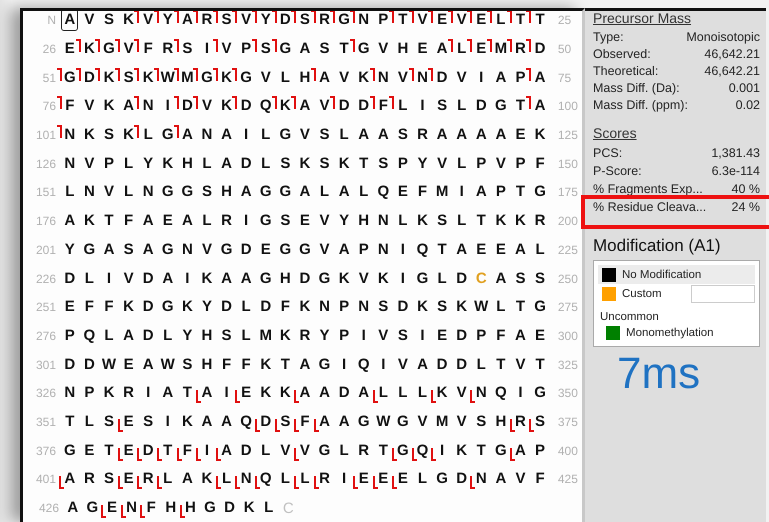 The width and height of the screenshot is (769, 522). I want to click on modification-option: Monomethylation, so click(676, 332).